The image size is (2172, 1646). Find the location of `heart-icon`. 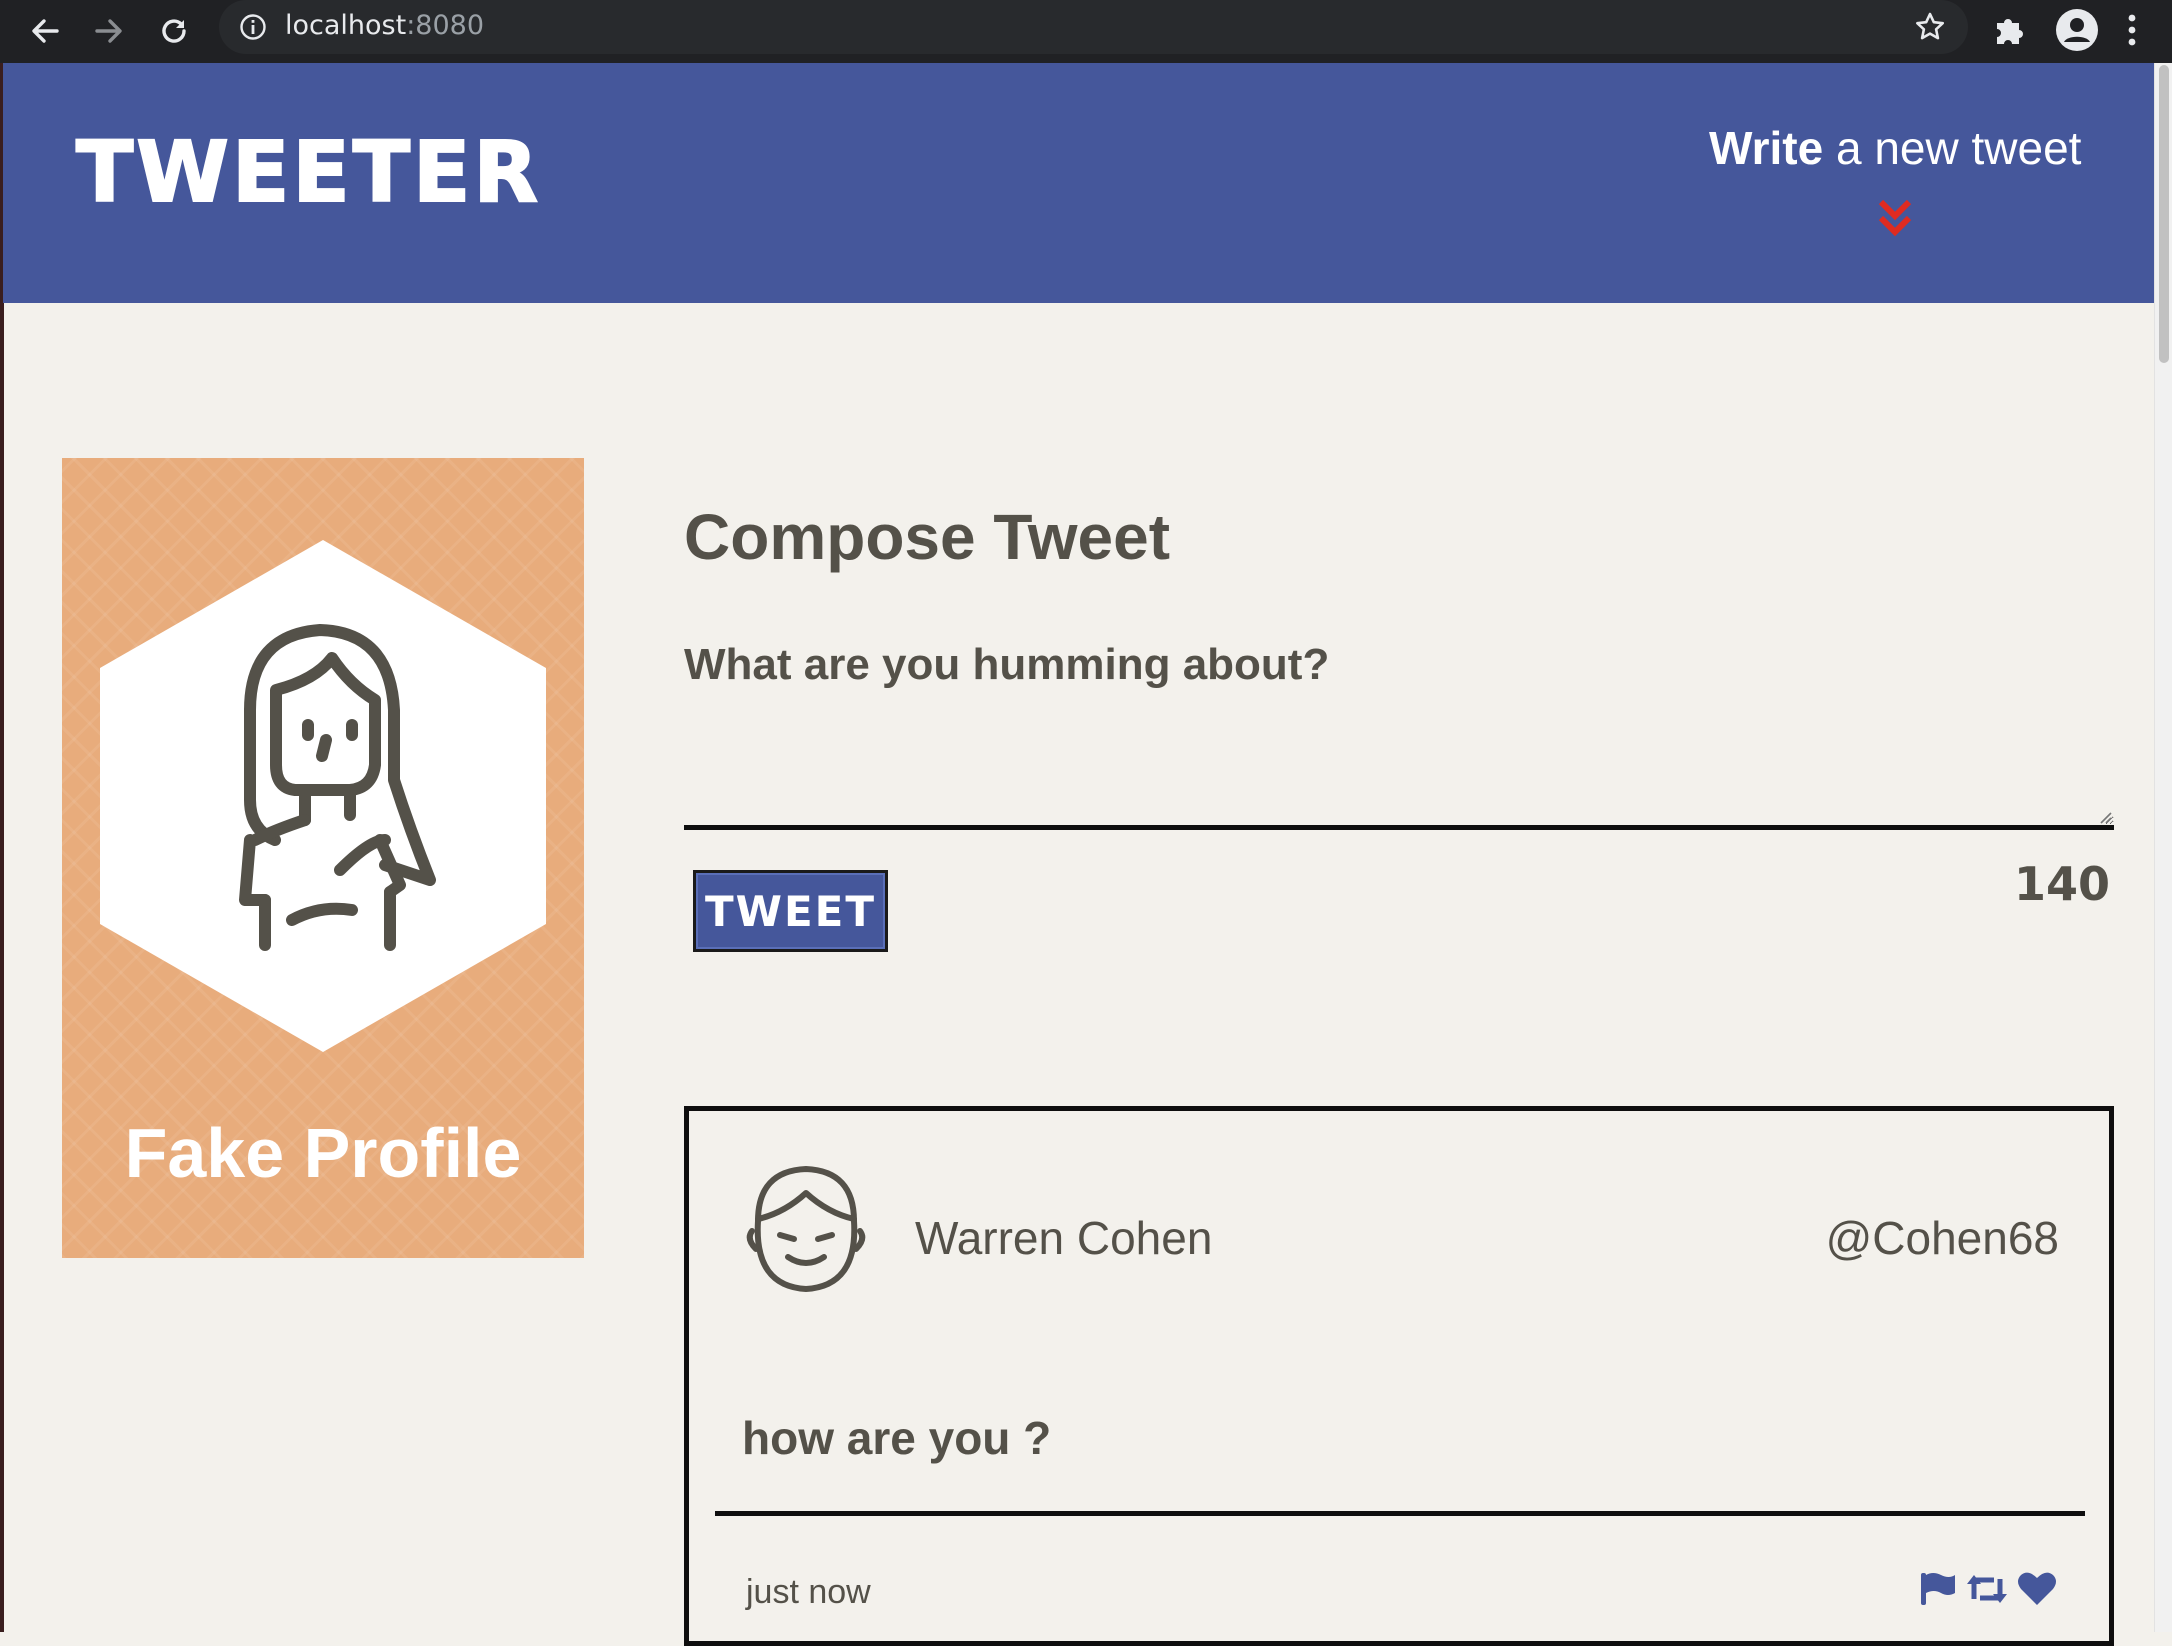

heart-icon is located at coordinates (2037, 1591).